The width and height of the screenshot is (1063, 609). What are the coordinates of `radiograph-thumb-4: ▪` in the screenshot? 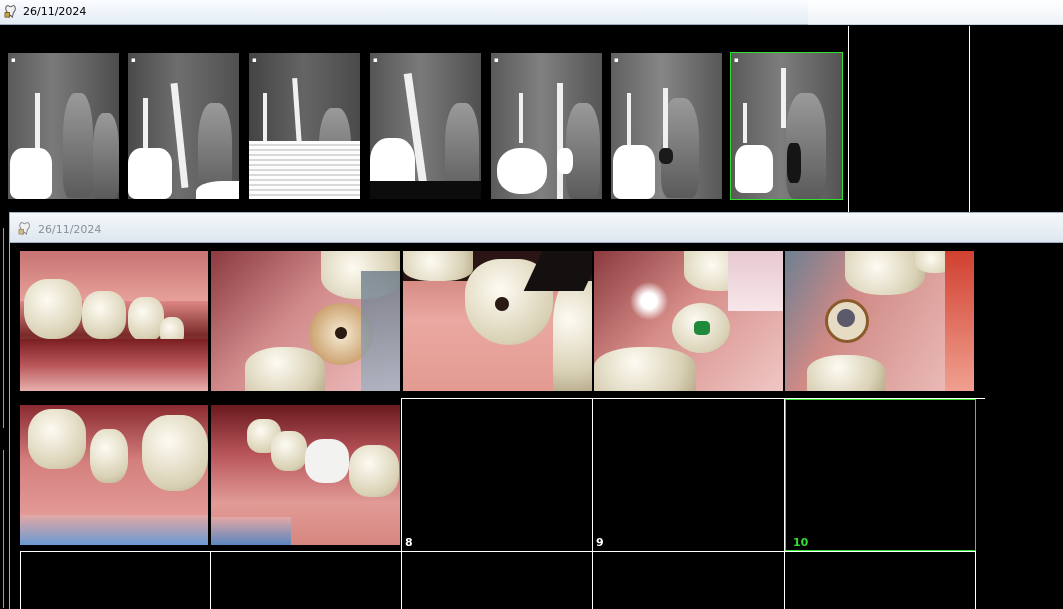 It's located at (425, 126).